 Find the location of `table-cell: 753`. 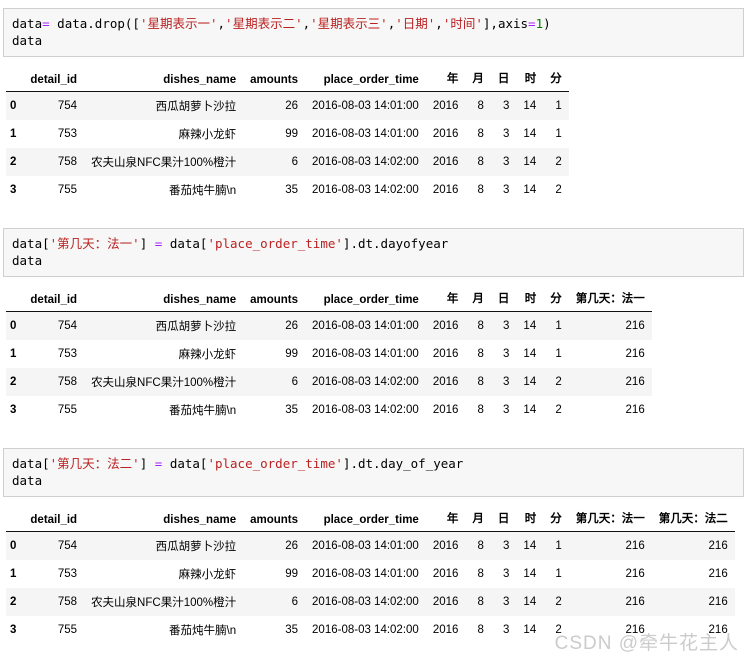

table-cell: 753 is located at coordinates (54, 574).